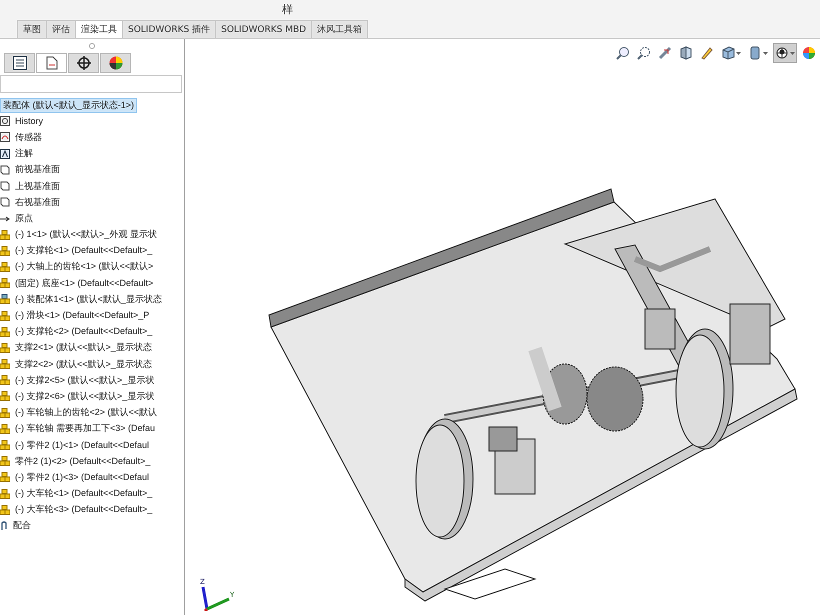 The image size is (820, 615). Describe the element at coordinates (5, 121) in the screenshot. I see `history-icon` at that location.